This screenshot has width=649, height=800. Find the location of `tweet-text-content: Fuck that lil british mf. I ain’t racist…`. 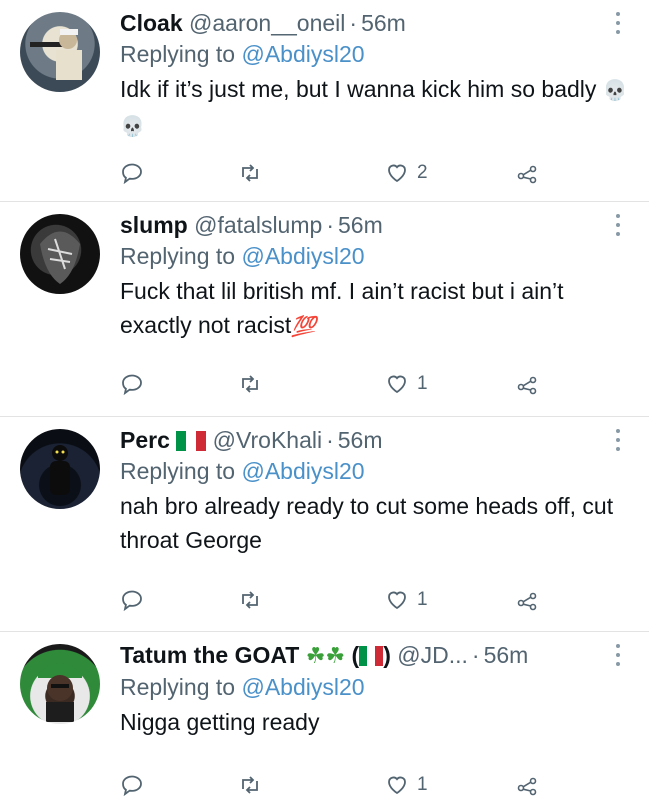

tweet-text-content: Fuck that lil british mf. I ain’t racist… is located at coordinates (342, 308).